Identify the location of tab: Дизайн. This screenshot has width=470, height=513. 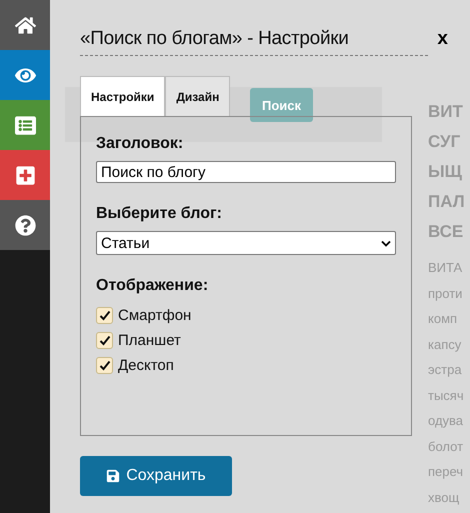
(197, 96).